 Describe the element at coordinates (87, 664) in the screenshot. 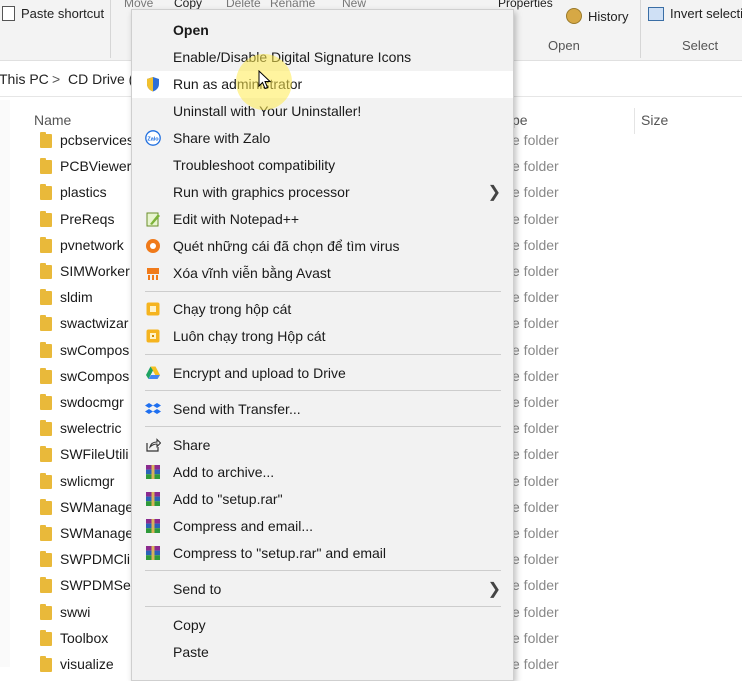

I see `file-name: visualize` at that location.